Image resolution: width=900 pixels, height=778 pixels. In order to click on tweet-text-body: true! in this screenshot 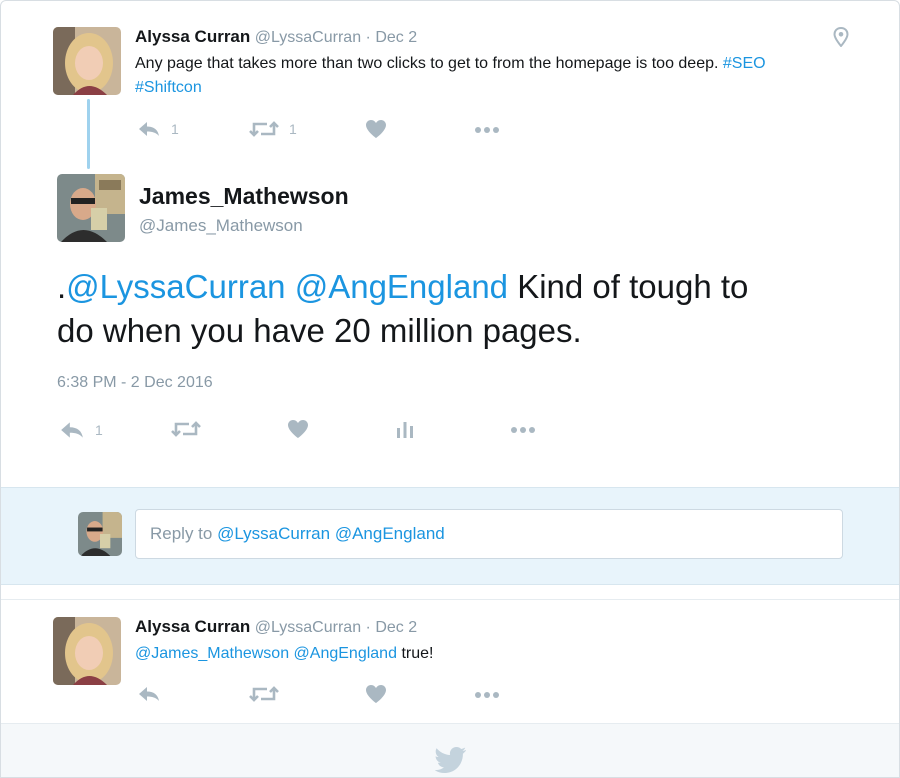, I will do `click(417, 653)`.